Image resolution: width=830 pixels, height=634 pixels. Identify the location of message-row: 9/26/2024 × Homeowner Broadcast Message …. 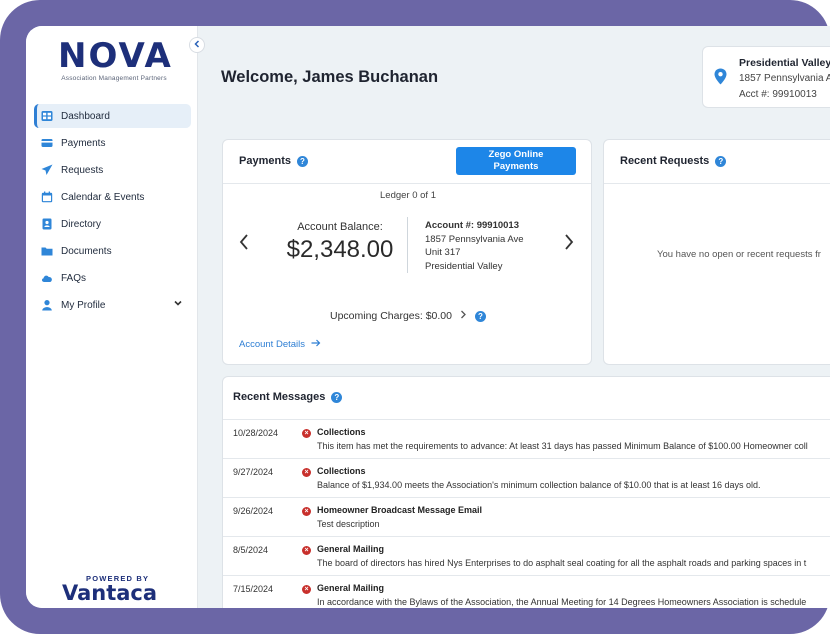
(526, 517).